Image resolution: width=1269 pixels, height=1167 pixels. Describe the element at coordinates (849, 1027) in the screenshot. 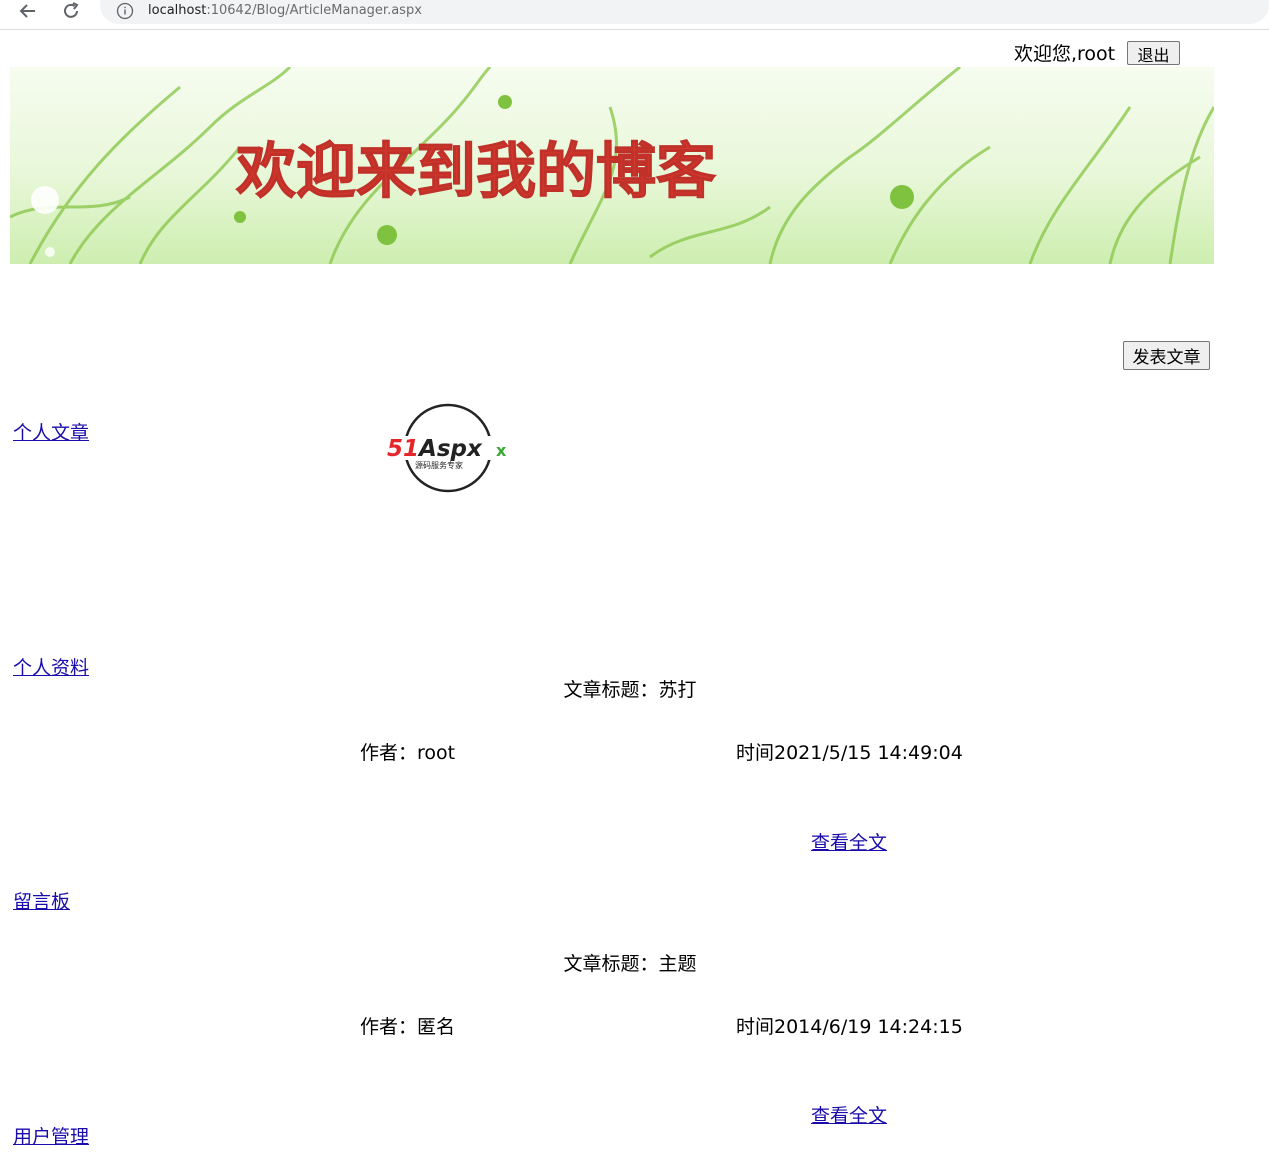

I see `article-time: 时间2014/6/19 14:24:15` at that location.